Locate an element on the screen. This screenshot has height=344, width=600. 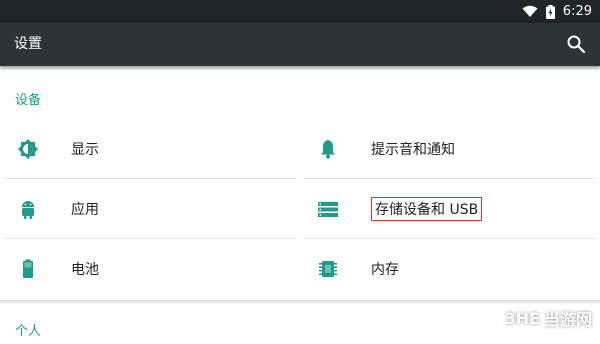
settings-item-battery: 电池 is located at coordinates (150, 269).